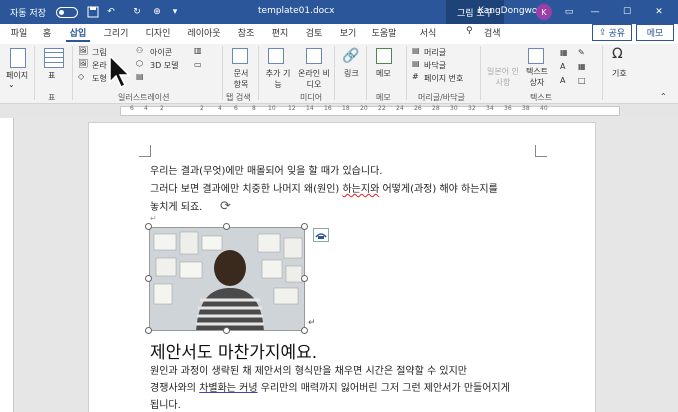 This screenshot has height=412, width=678. I want to click on footer-icon: ▤, so click(416, 63).